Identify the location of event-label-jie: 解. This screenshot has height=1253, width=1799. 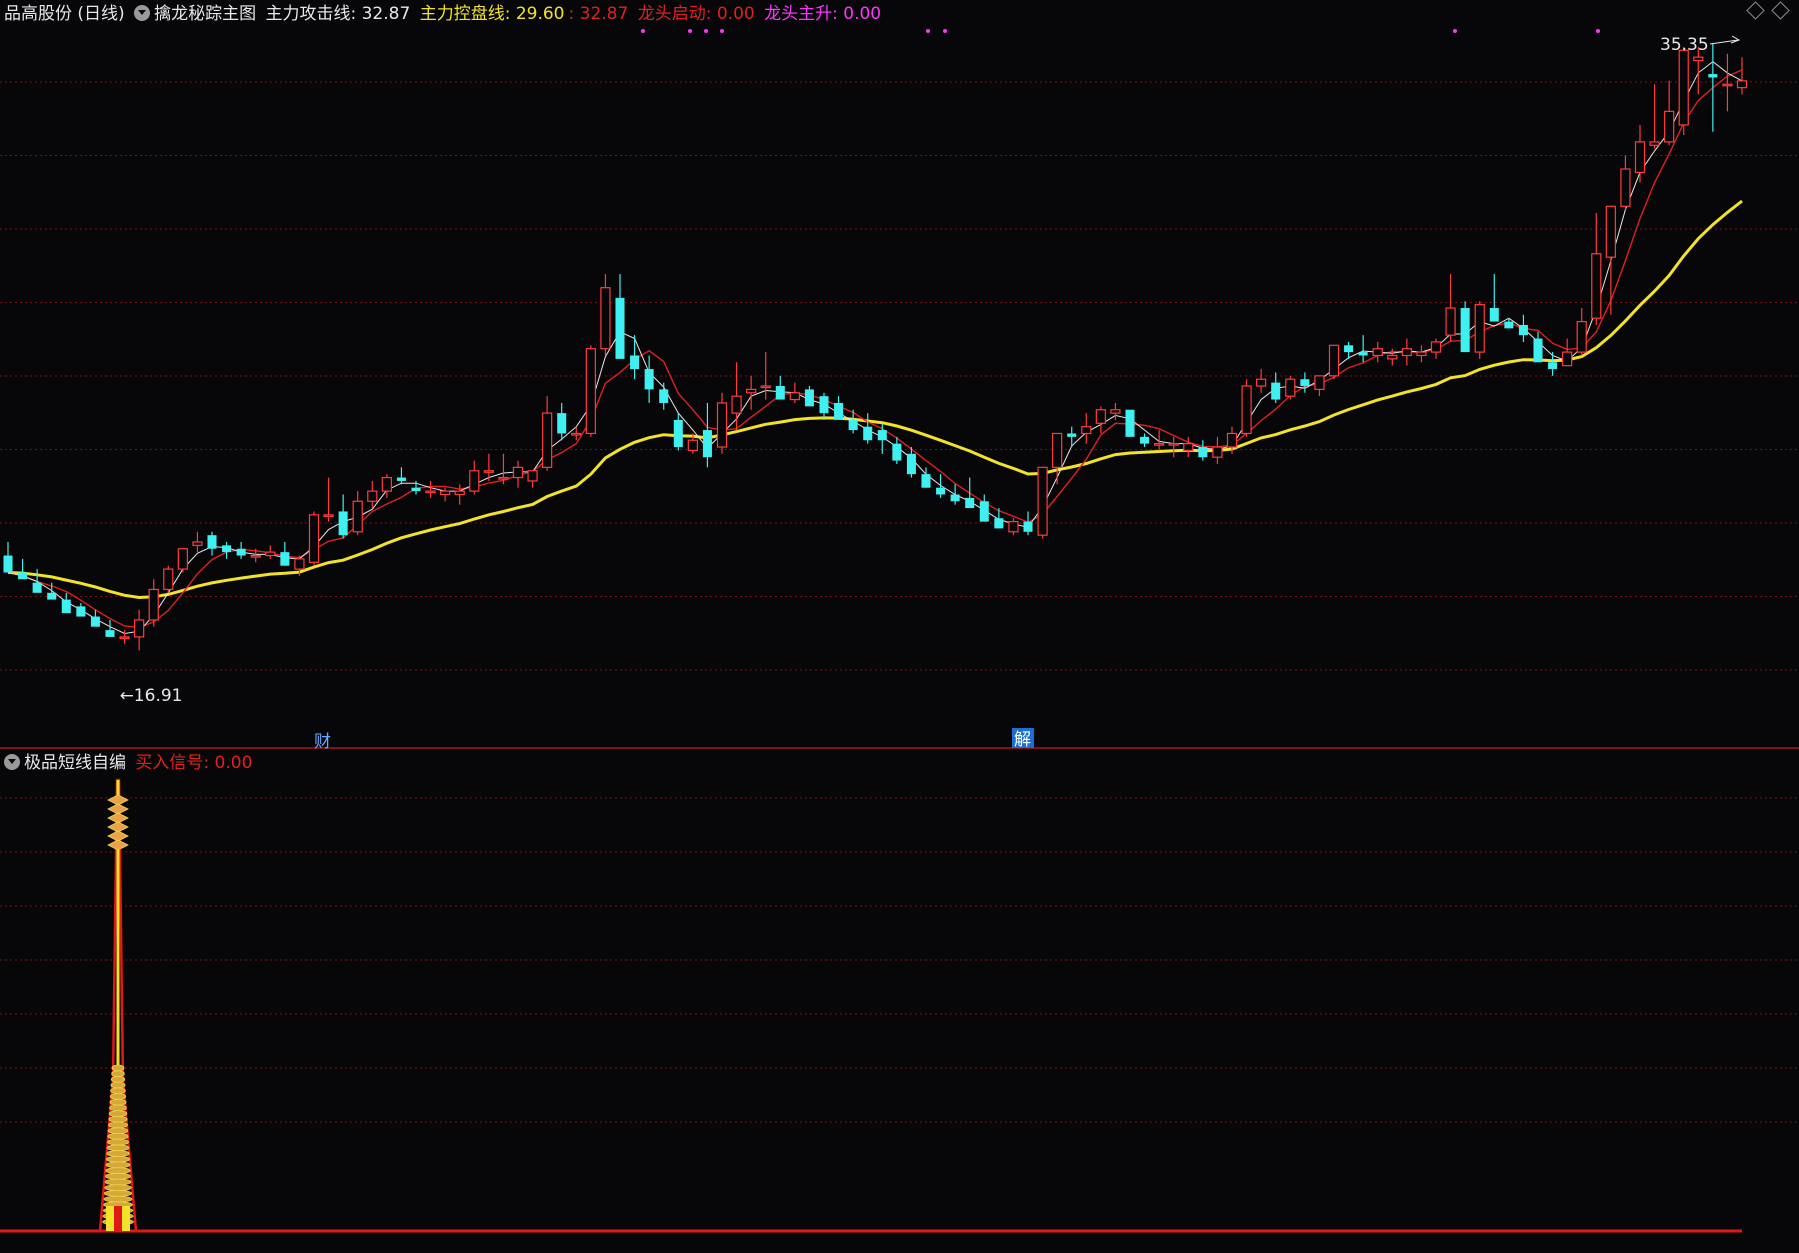
(1022, 740).